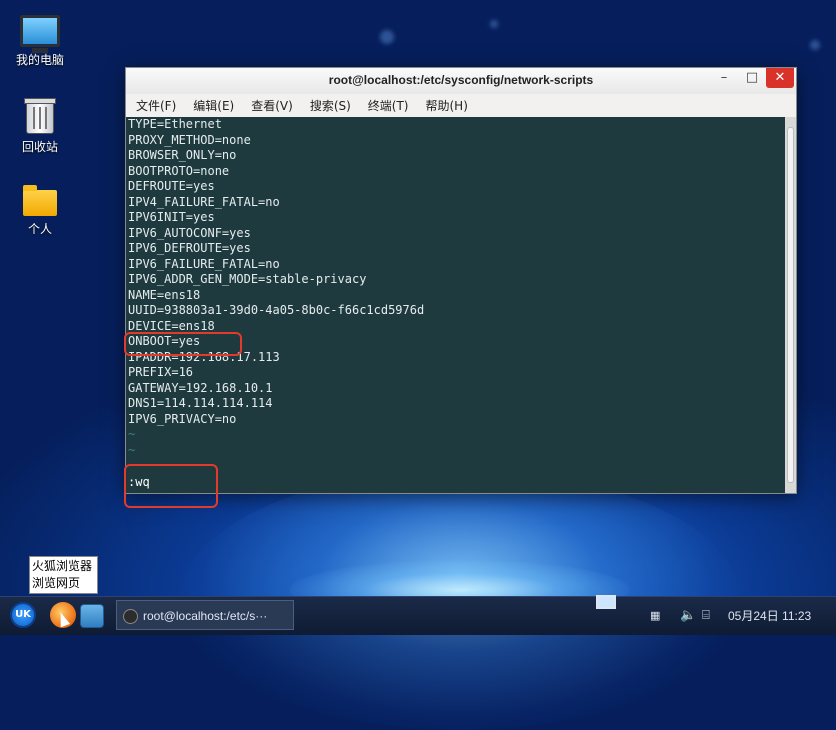 This screenshot has width=836, height=730. Describe the element at coordinates (182, 418) in the screenshot. I see `terminal-line: IPV6_PRIVACY=no` at that location.